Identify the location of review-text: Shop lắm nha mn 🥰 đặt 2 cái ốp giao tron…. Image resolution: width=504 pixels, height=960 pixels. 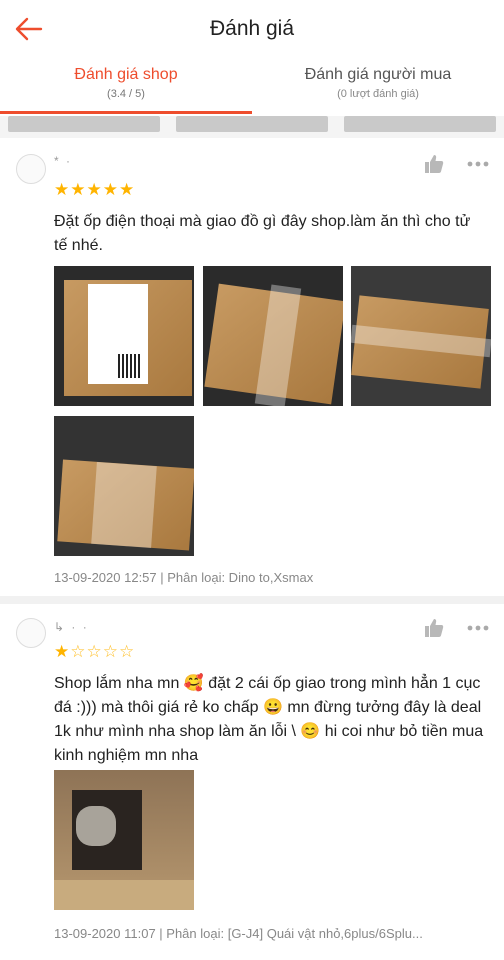
(269, 719).